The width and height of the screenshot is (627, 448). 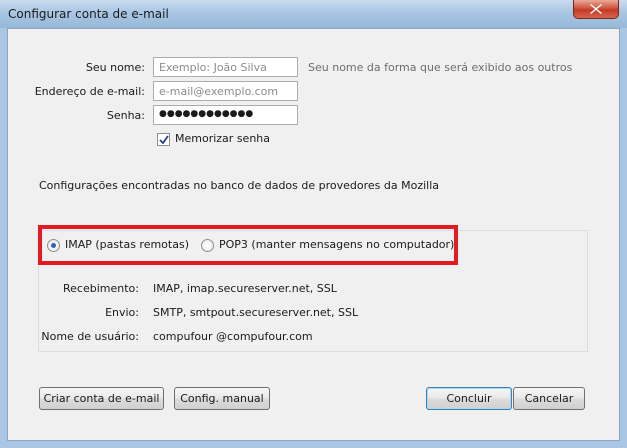 I want to click on checkmark-icon, so click(x=164, y=140).